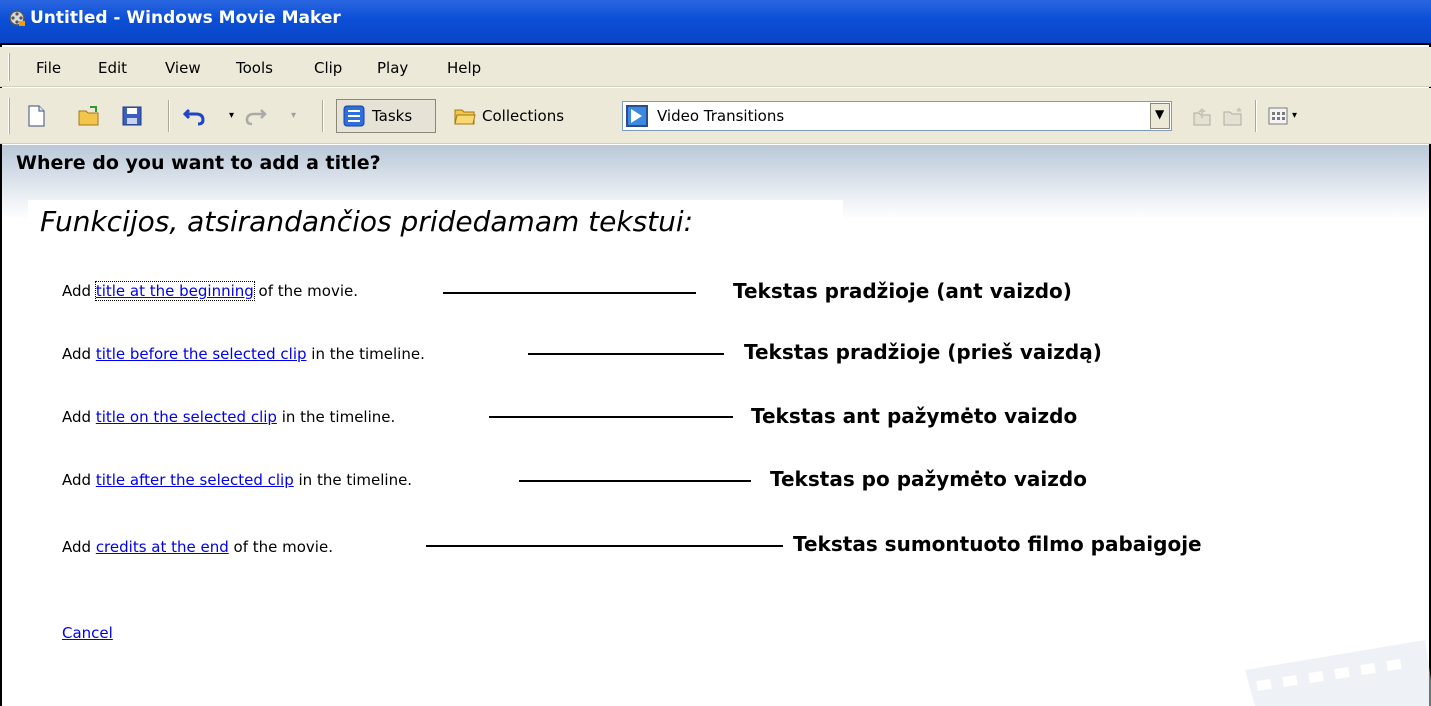 The width and height of the screenshot is (1431, 706). Describe the element at coordinates (897, 116) in the screenshot. I see `collections-combo: Video Transitions ▼` at that location.